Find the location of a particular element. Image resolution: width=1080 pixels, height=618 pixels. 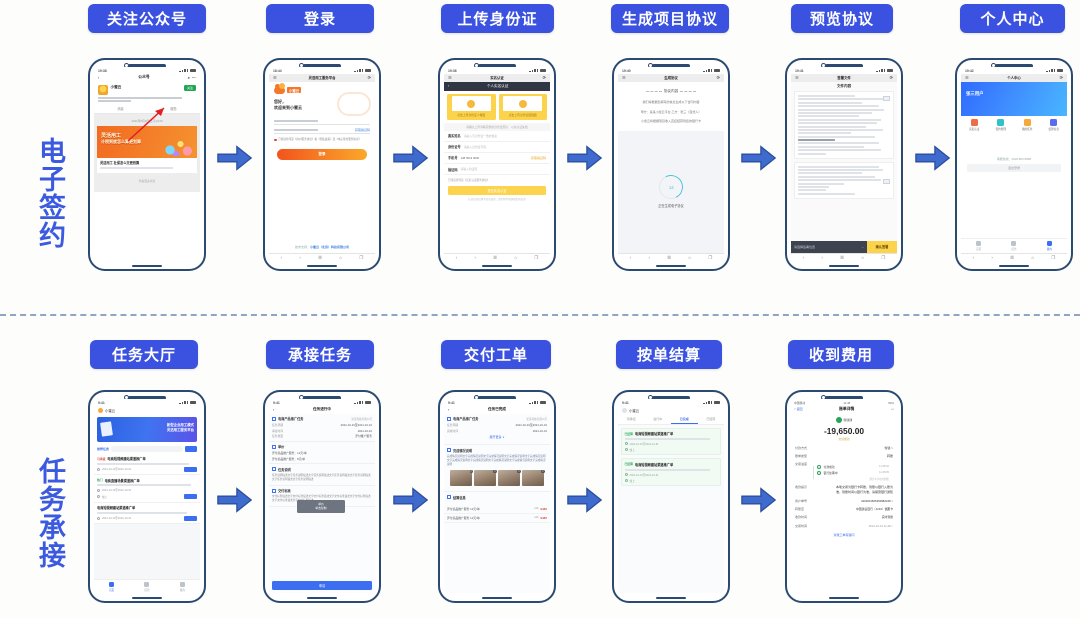

tab-settled: 已结算 is located at coordinates (711, 419).